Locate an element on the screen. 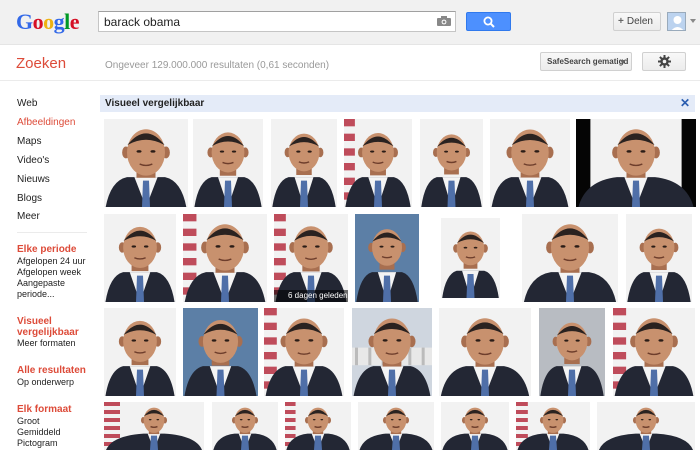  share-label: Delen is located at coordinates (639, 21).